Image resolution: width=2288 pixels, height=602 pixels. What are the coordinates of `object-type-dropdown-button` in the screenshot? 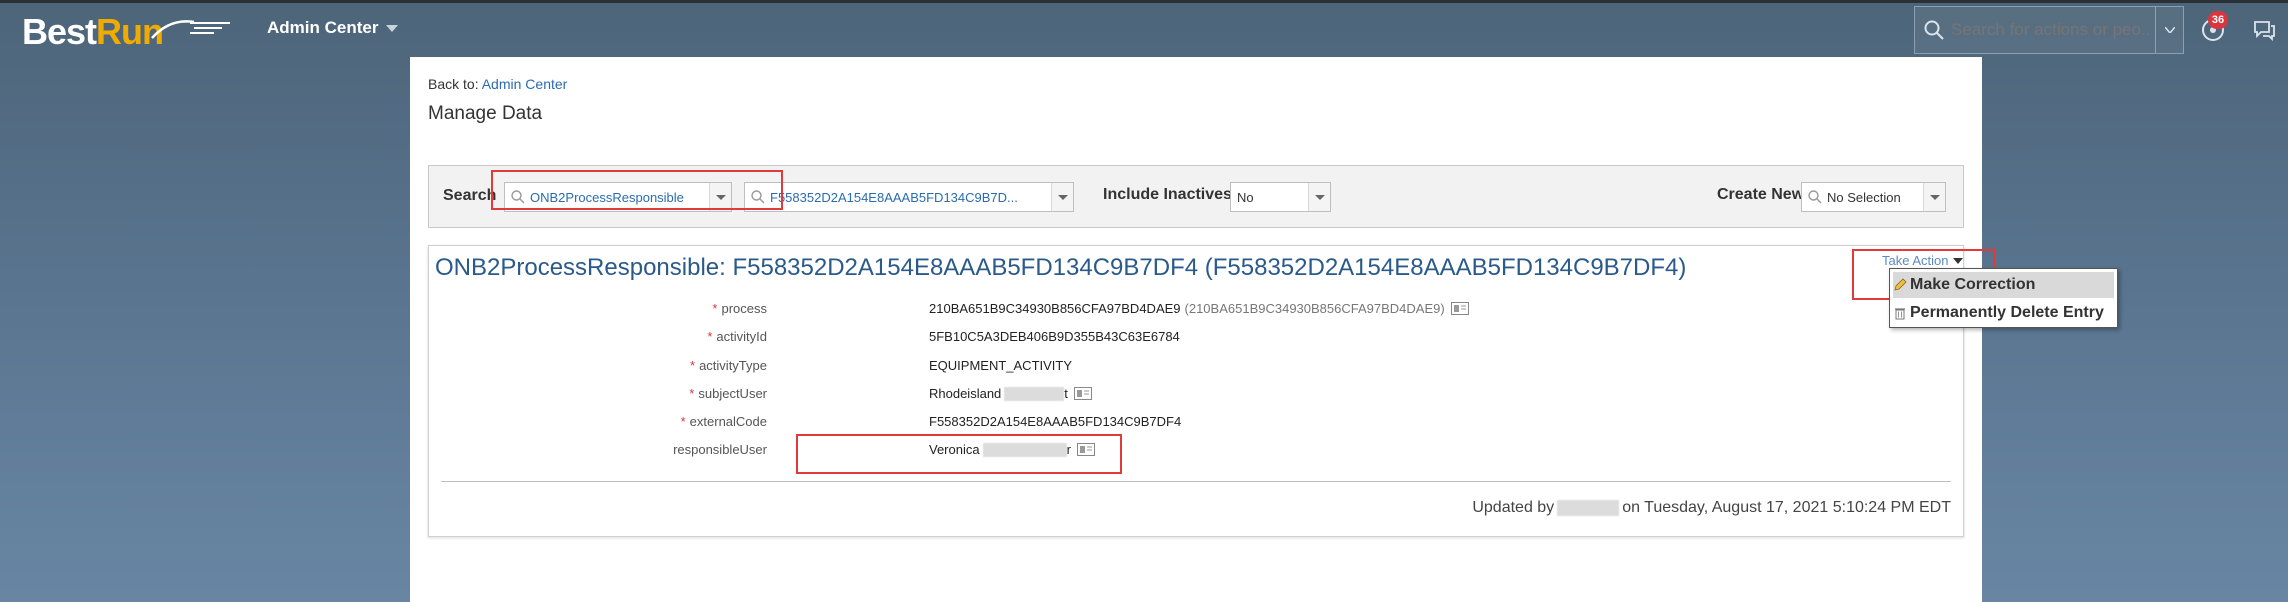 It's located at (720, 197).